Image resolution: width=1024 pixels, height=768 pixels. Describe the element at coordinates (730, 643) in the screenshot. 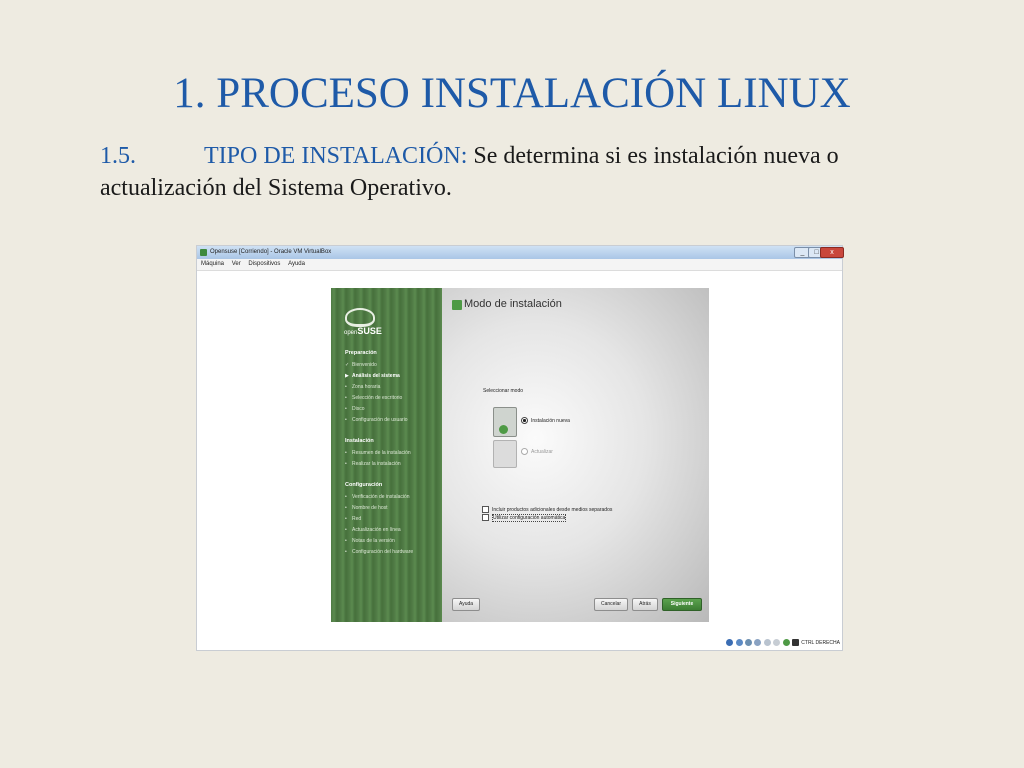

I see `hard-disk-icon` at that location.